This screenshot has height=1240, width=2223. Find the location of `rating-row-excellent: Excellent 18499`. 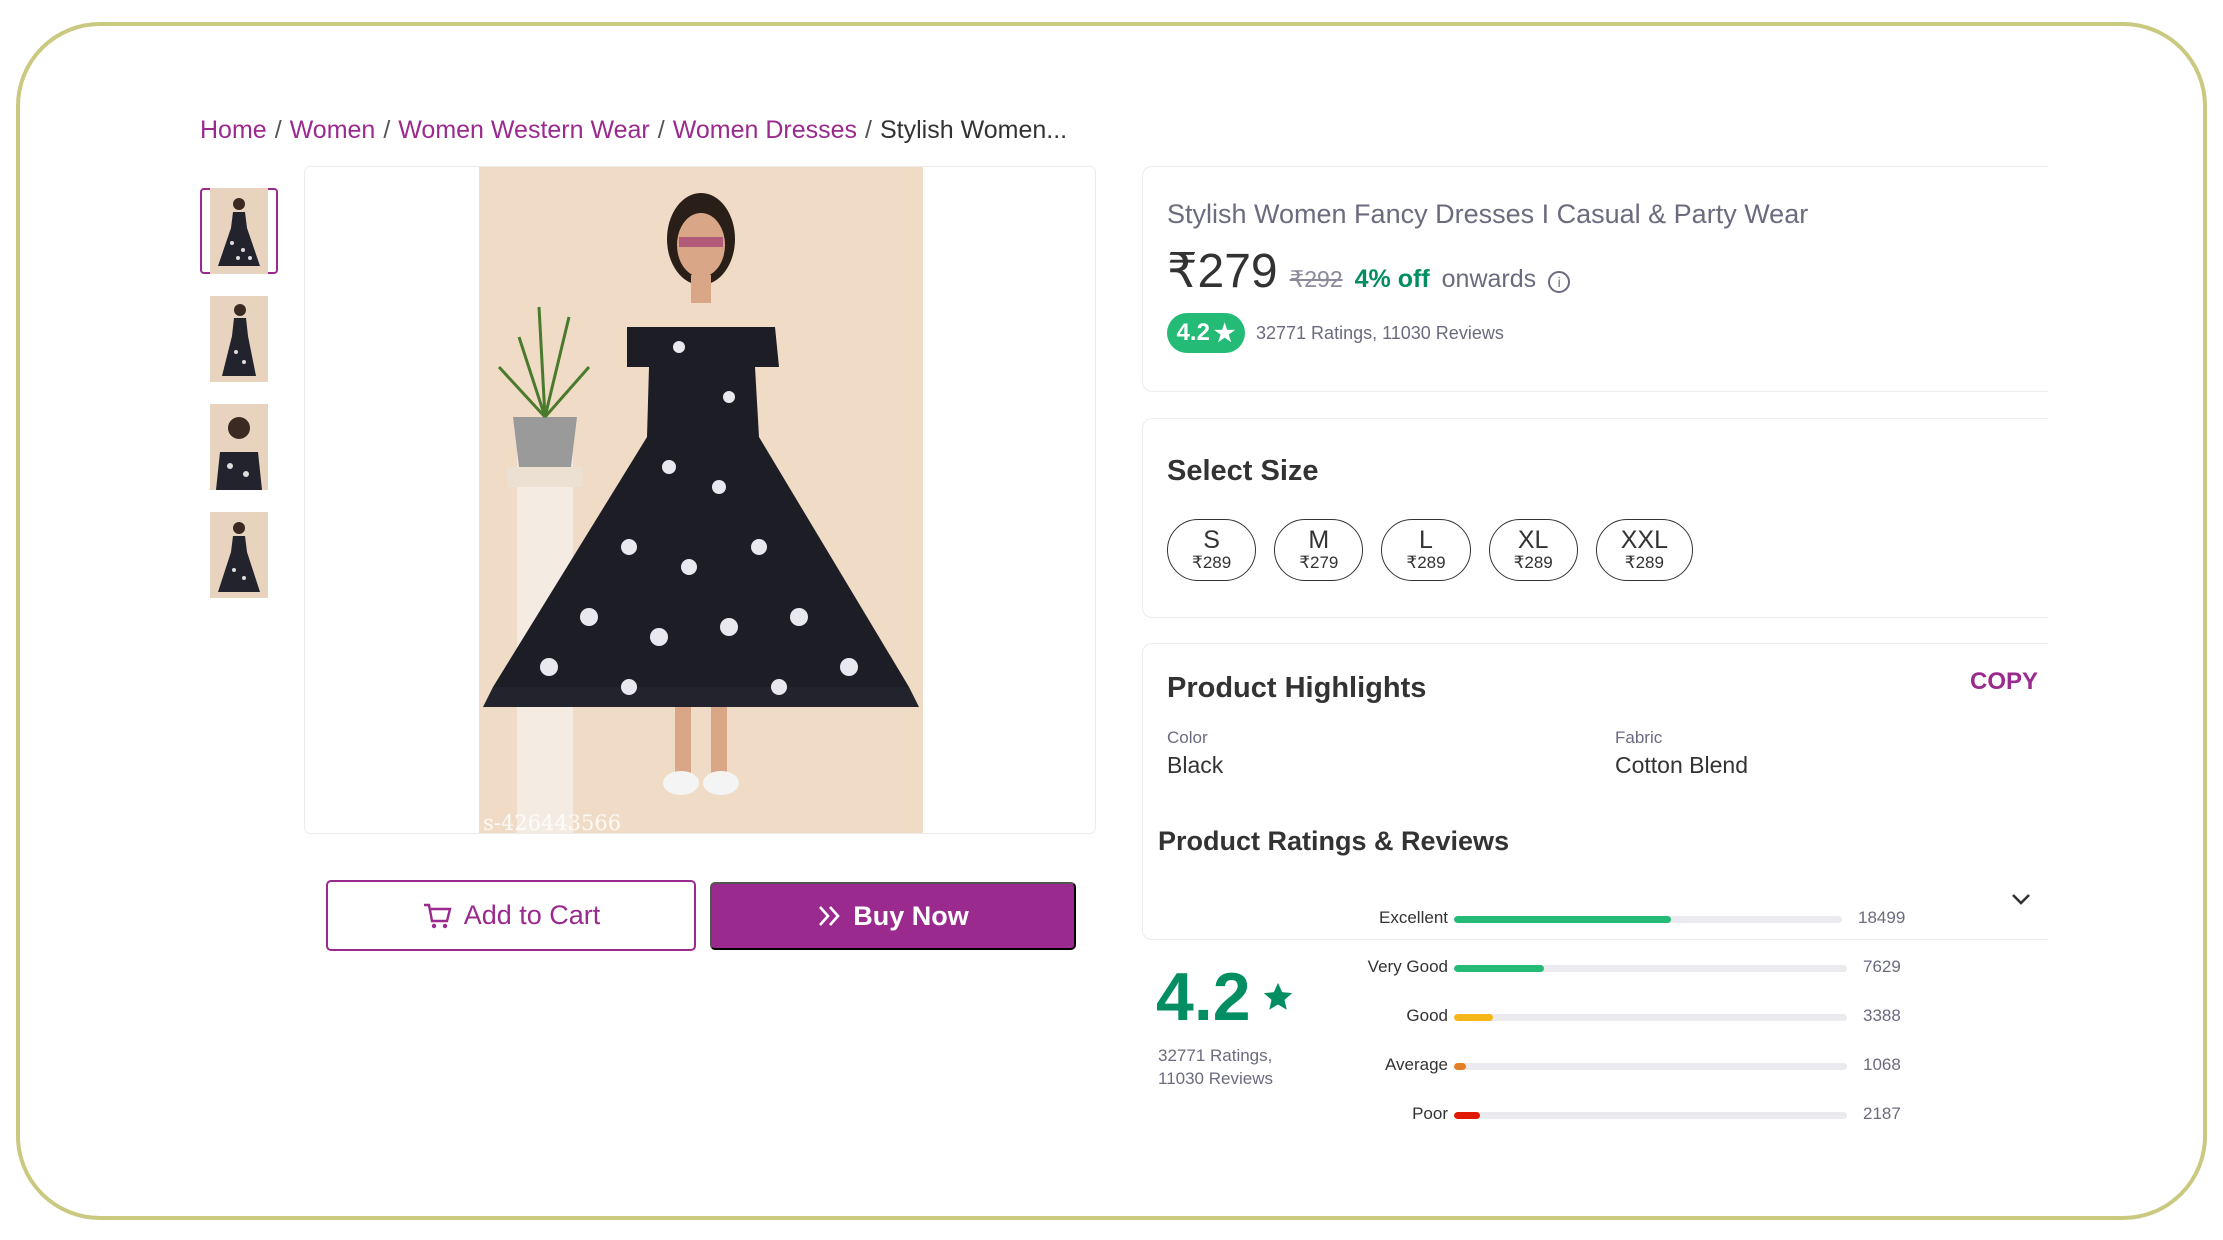

rating-row-excellent: Excellent 18499 is located at coordinates (1610, 919).